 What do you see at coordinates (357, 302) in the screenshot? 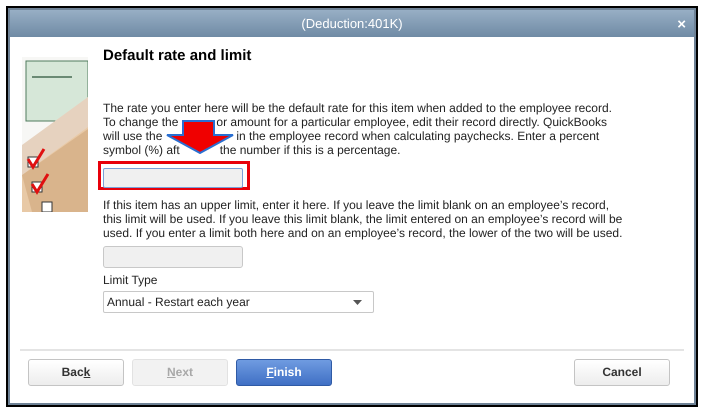
I see `dropdown-caret-icon` at bounding box center [357, 302].